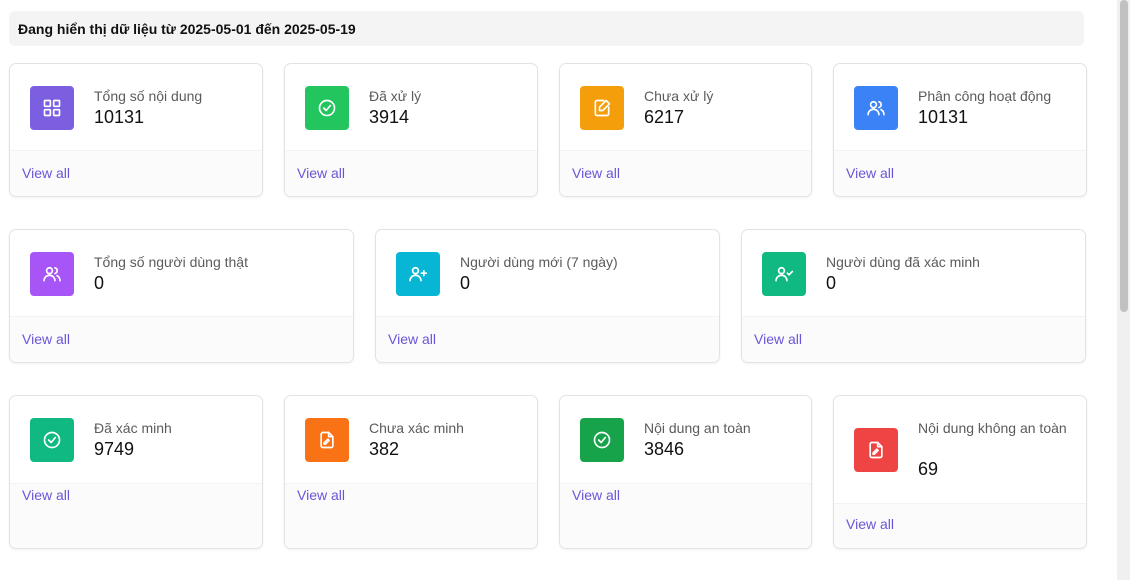 This screenshot has width=1130, height=580. I want to click on user-check-icon, so click(784, 274).